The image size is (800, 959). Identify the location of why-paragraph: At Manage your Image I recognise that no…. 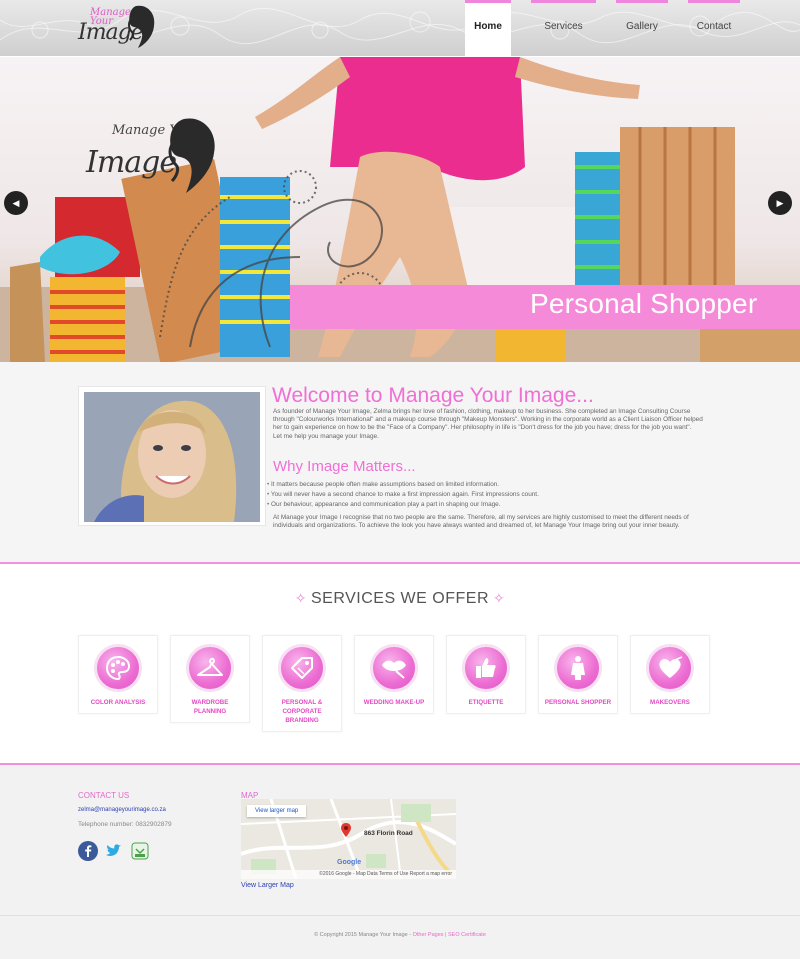
(481, 522).